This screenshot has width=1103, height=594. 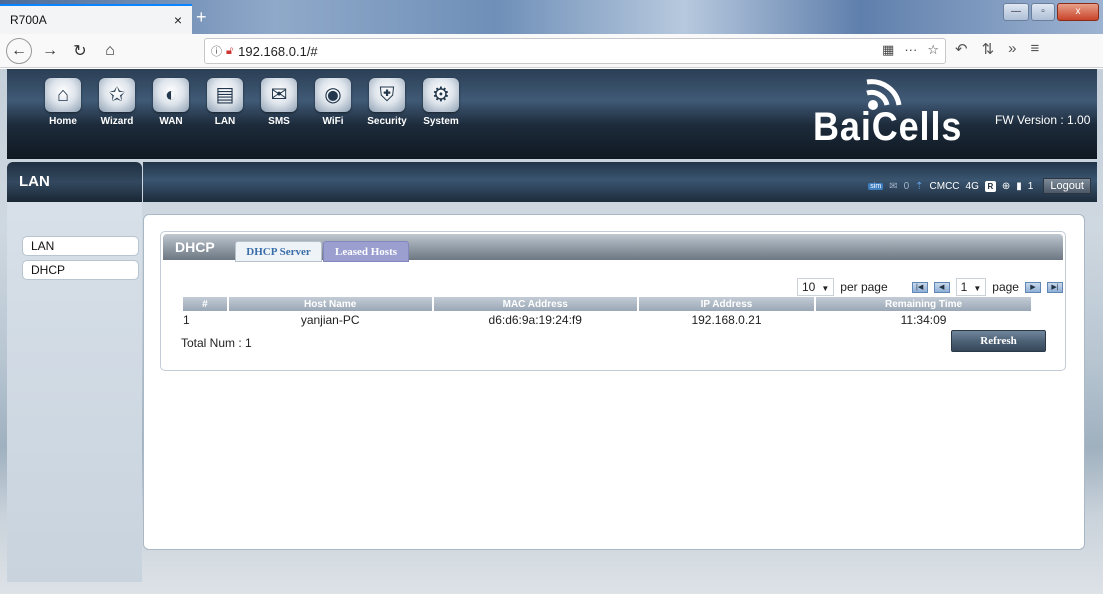 What do you see at coordinates (330, 319) in the screenshot?
I see `cell-host-name: yanjian-PC` at bounding box center [330, 319].